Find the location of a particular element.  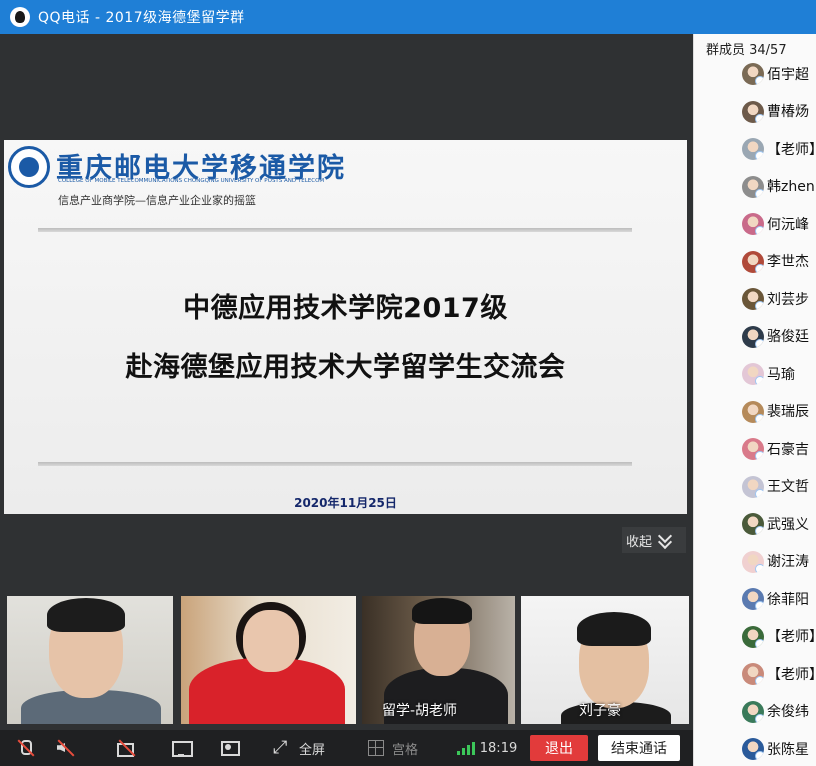

member-name: 张陈星 is located at coordinates (788, 749).